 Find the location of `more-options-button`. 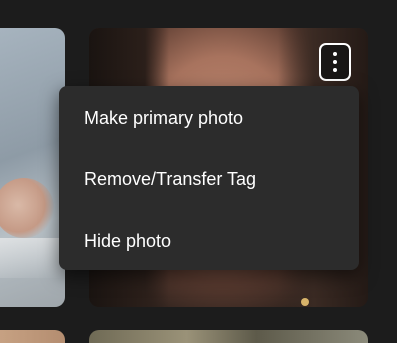

more-options-button is located at coordinates (335, 62).